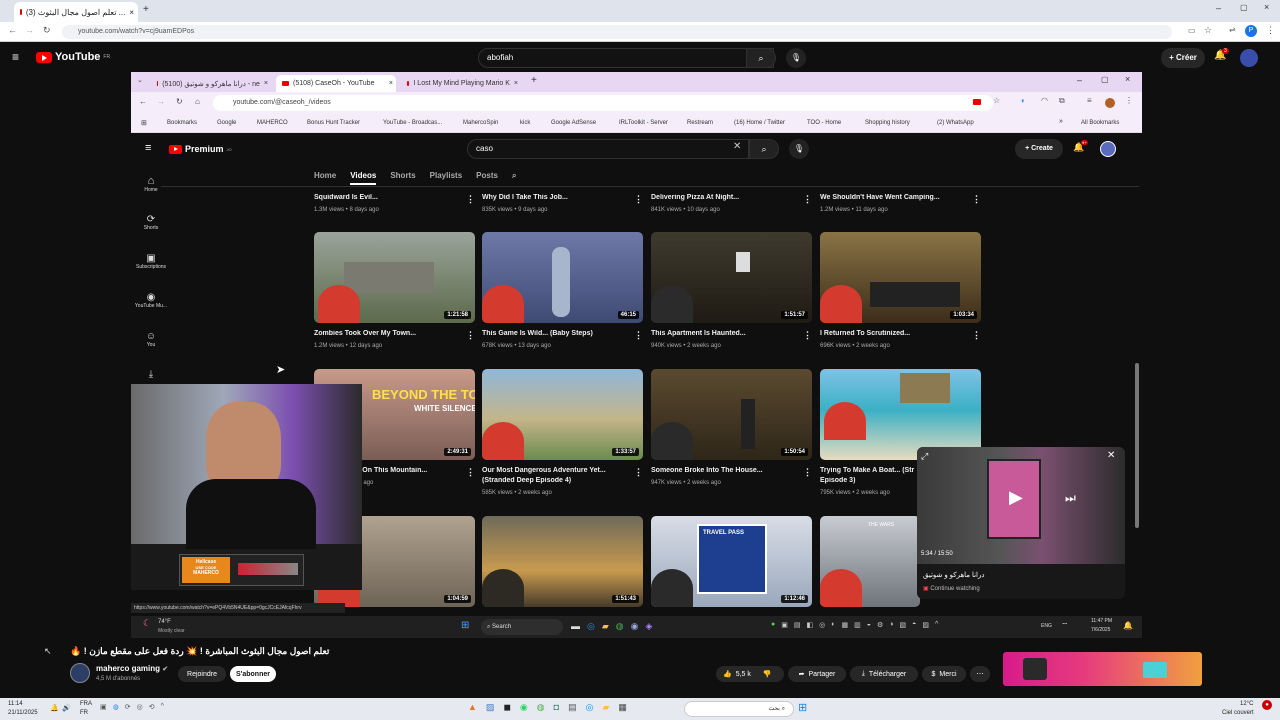  Describe the element at coordinates (140, 80) in the screenshot. I see `tab-search-icon: ⌄` at that location.